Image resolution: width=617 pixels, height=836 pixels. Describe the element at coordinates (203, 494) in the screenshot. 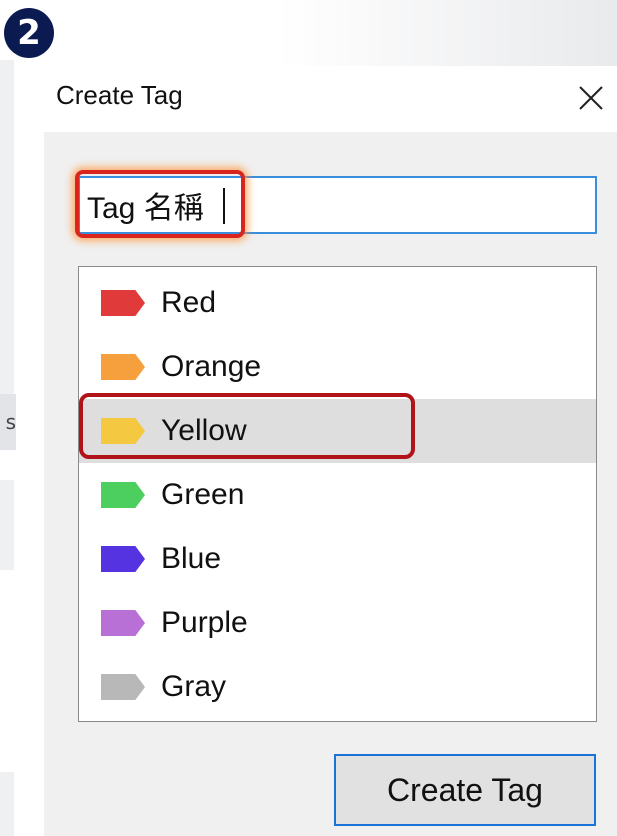

I see `tag-label: Green` at that location.